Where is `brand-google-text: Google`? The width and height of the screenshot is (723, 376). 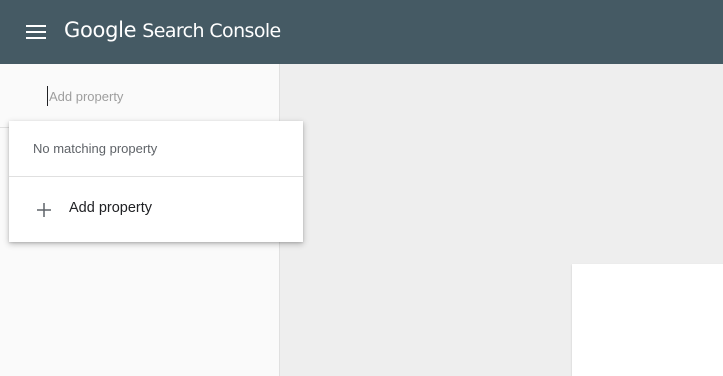 brand-google-text: Google is located at coordinates (100, 30).